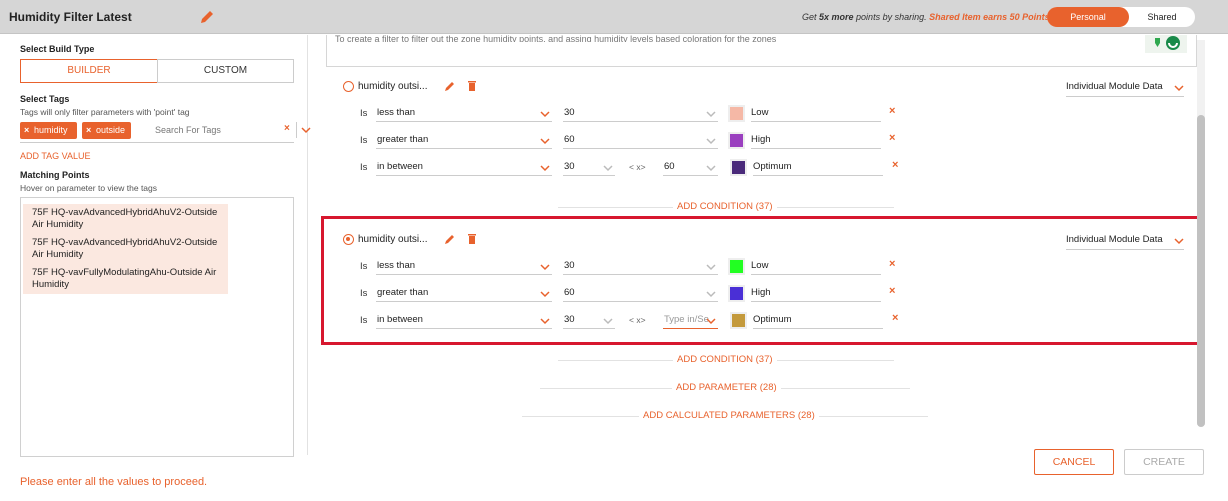  I want to click on custom-button: CUSTOM, so click(225, 71).